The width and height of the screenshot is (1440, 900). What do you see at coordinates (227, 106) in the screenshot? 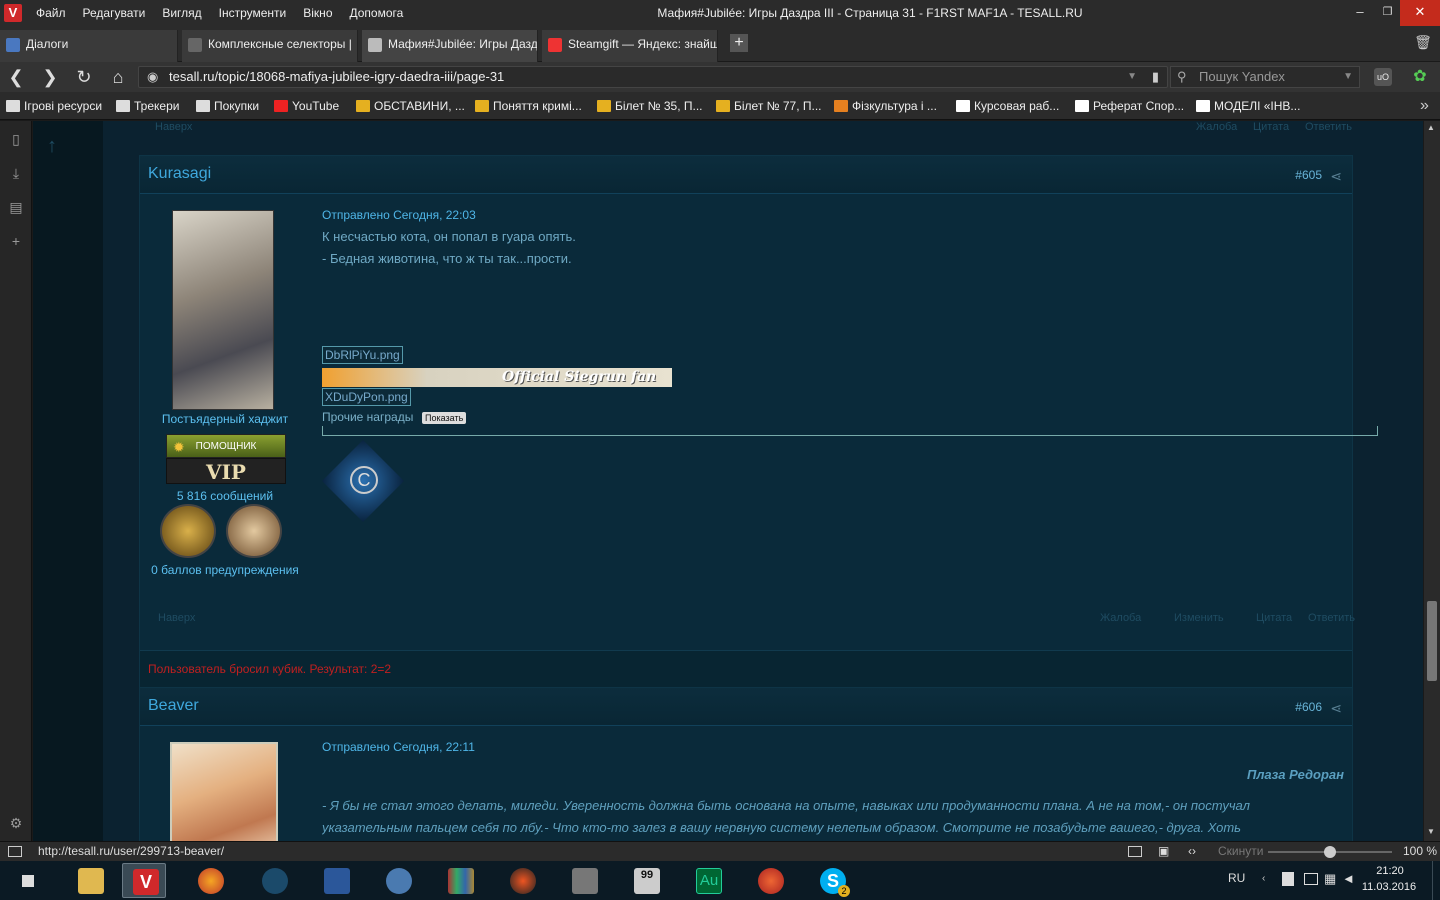
I see `bookmark-folder: Покупки` at bounding box center [227, 106].